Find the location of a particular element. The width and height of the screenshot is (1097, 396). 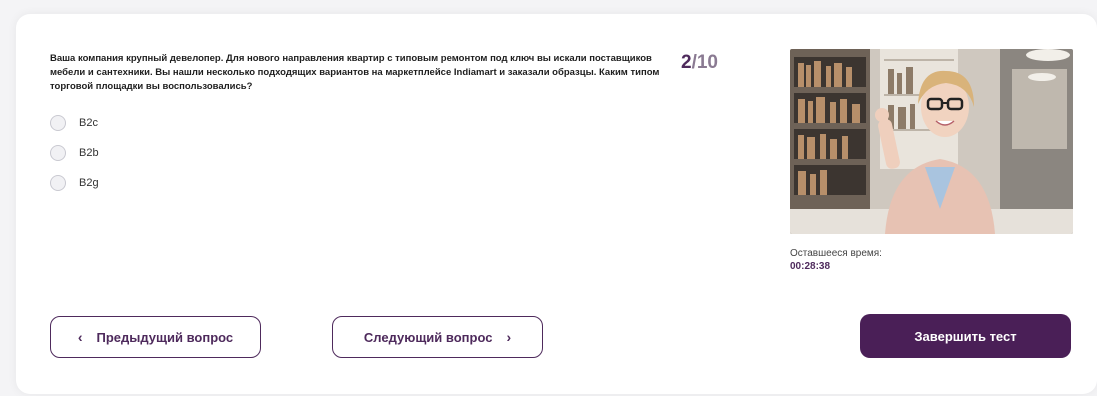

next-question-button: Следующий вопрос › is located at coordinates (437, 337).